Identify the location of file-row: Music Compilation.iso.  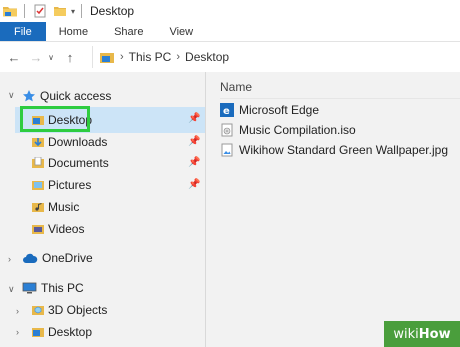
(288, 130).